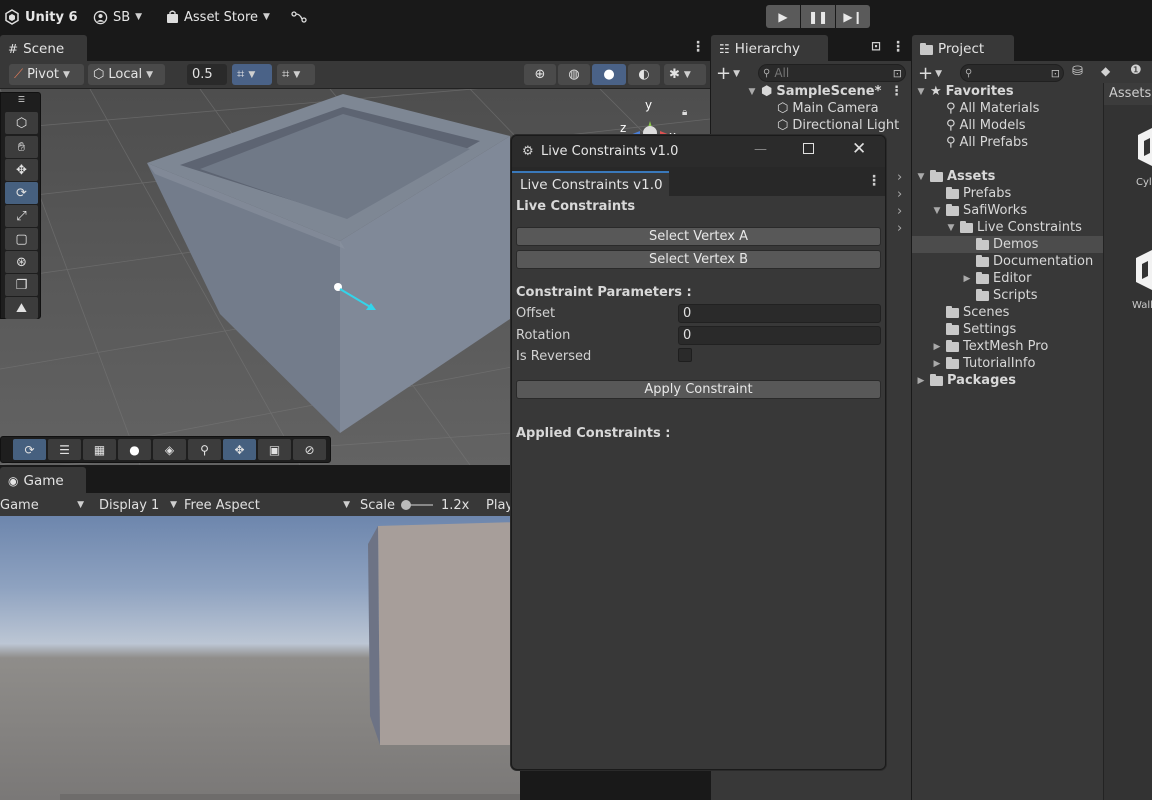 The image size is (1152, 800). I want to click on window-titlebar: ⚙︎ Live Constraints v1.0 — ✕, so click(698, 151).